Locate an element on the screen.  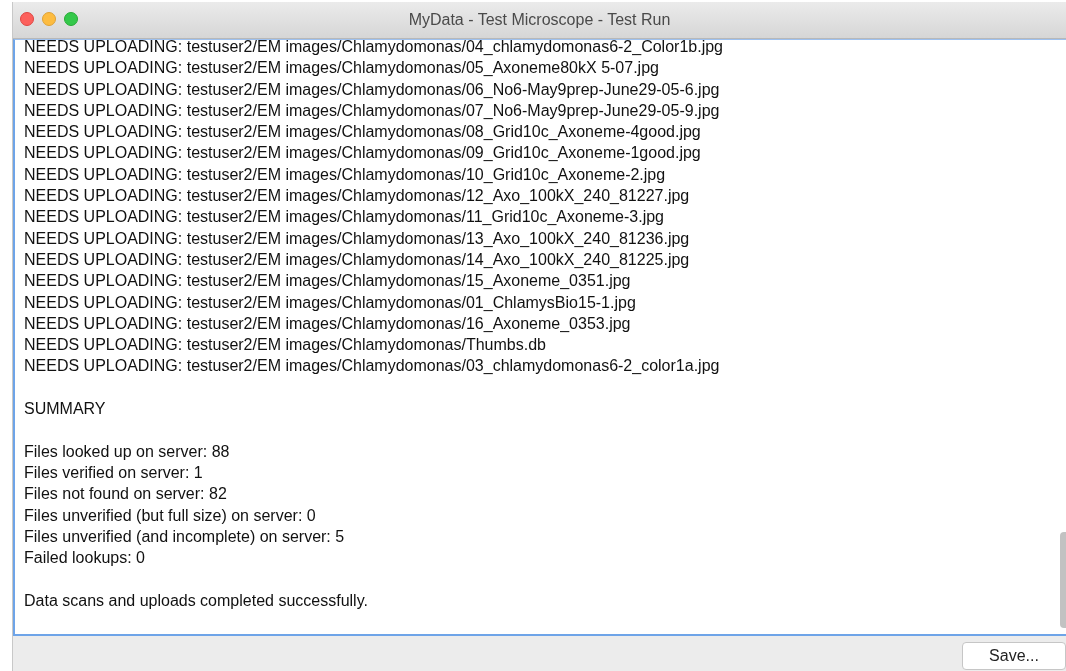
log-line: NEEDS UPLOADING: testuser2/EM images/Chlamydomonas/15_Axoneme_0351.jpg is located at coordinates (327, 281).